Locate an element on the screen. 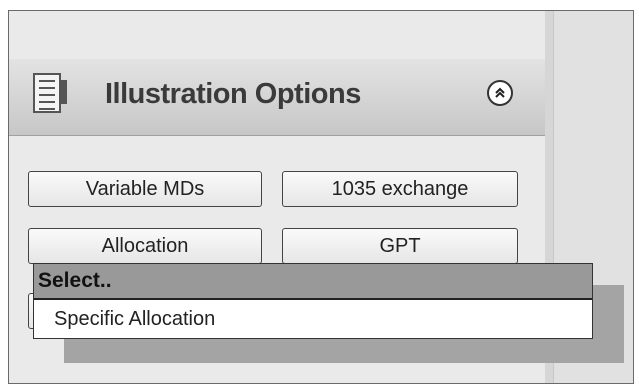 The height and width of the screenshot is (385, 639). dropdown-option-specific-allocation: Specific Allocation is located at coordinates (313, 319).